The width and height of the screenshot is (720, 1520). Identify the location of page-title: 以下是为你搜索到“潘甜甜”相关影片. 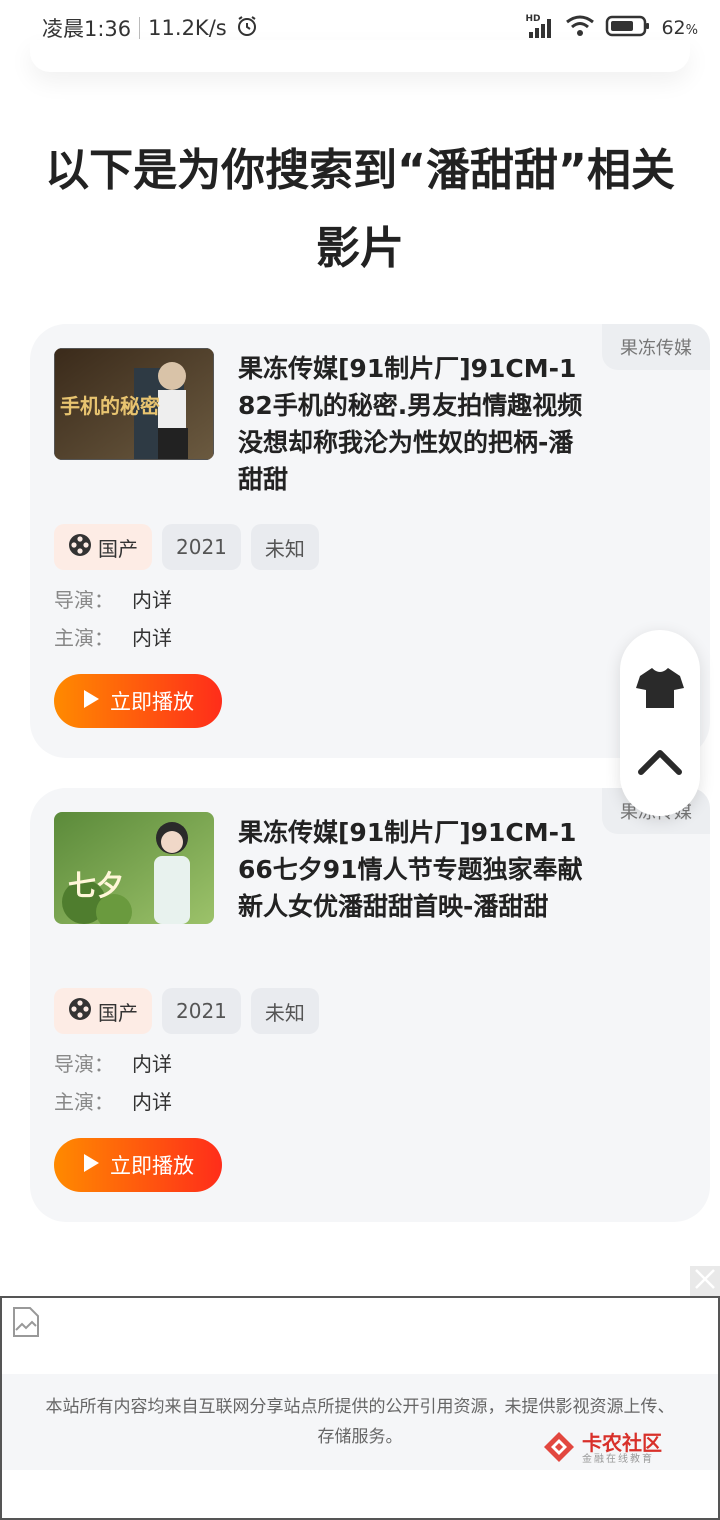
(360, 209).